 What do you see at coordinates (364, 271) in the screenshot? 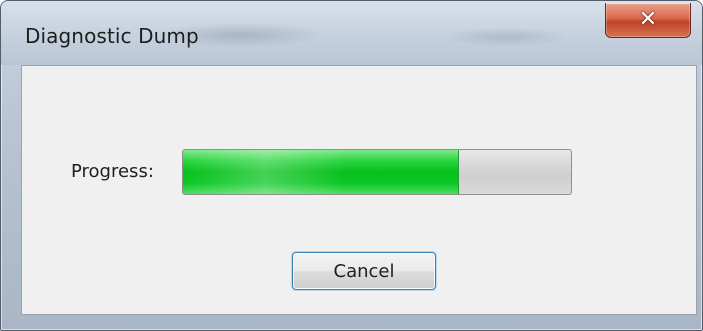
I see `cancel-button: Cancel` at bounding box center [364, 271].